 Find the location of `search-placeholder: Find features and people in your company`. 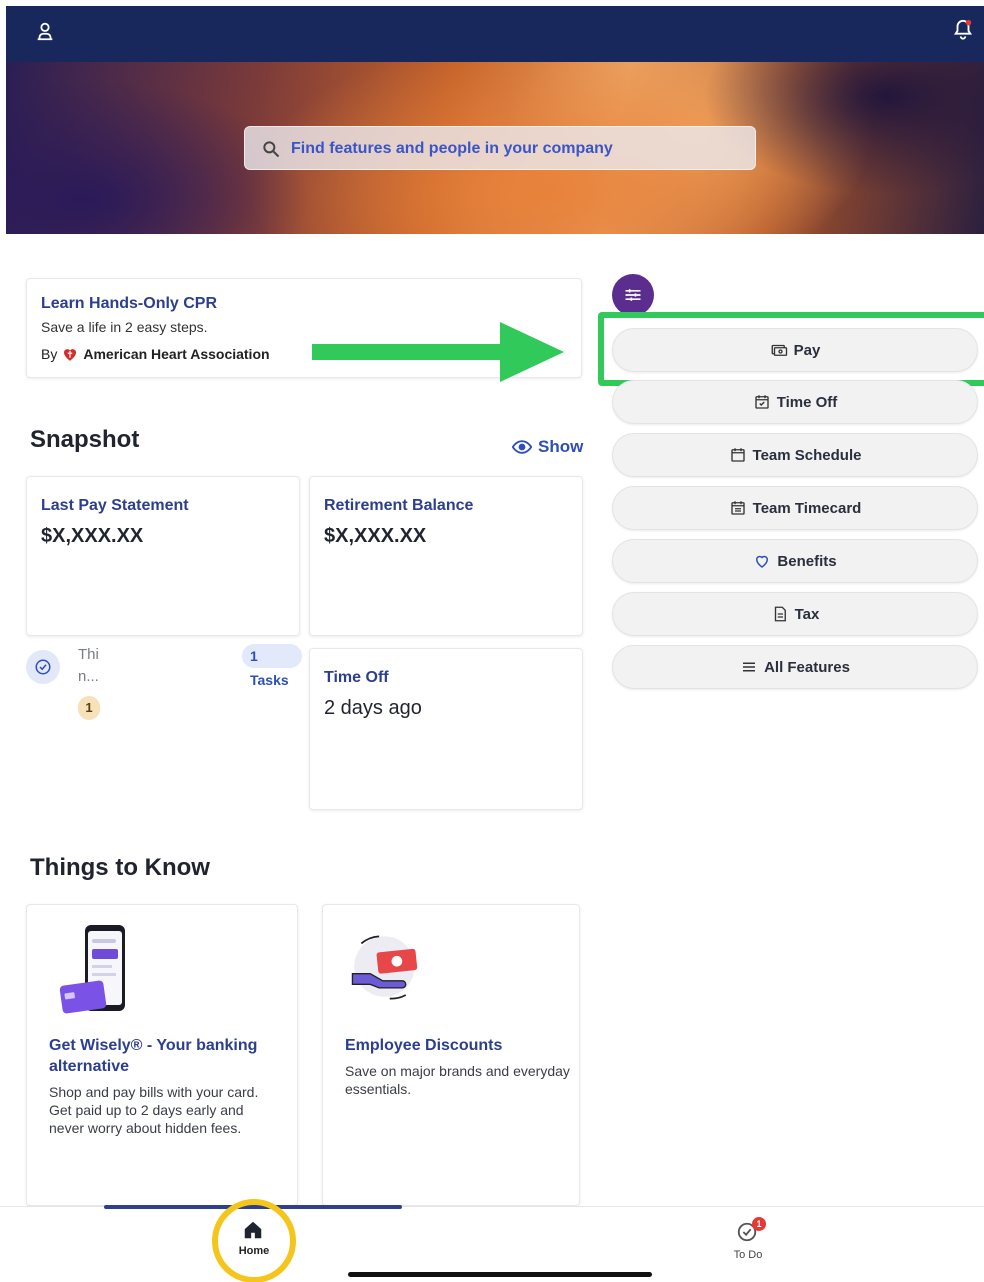

search-placeholder: Find features and people in your company is located at coordinates (452, 148).